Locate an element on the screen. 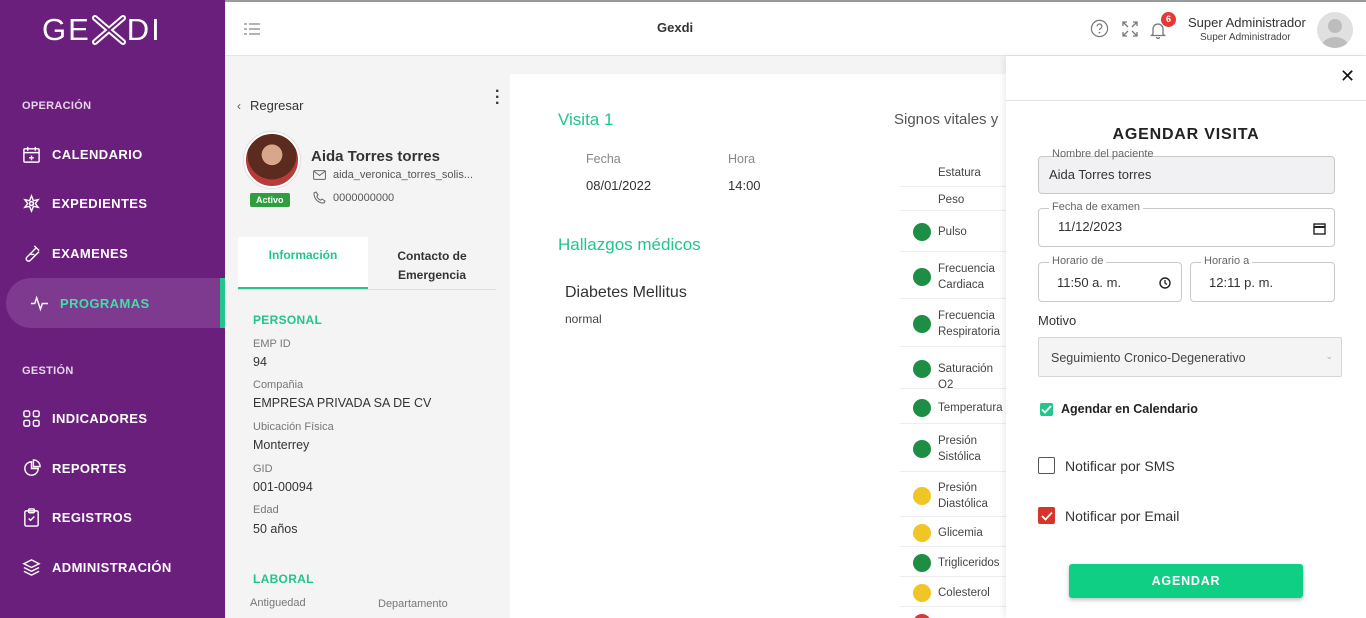 This screenshot has height=618, width=1366. fullscreen-icon is located at coordinates (1130, 29).